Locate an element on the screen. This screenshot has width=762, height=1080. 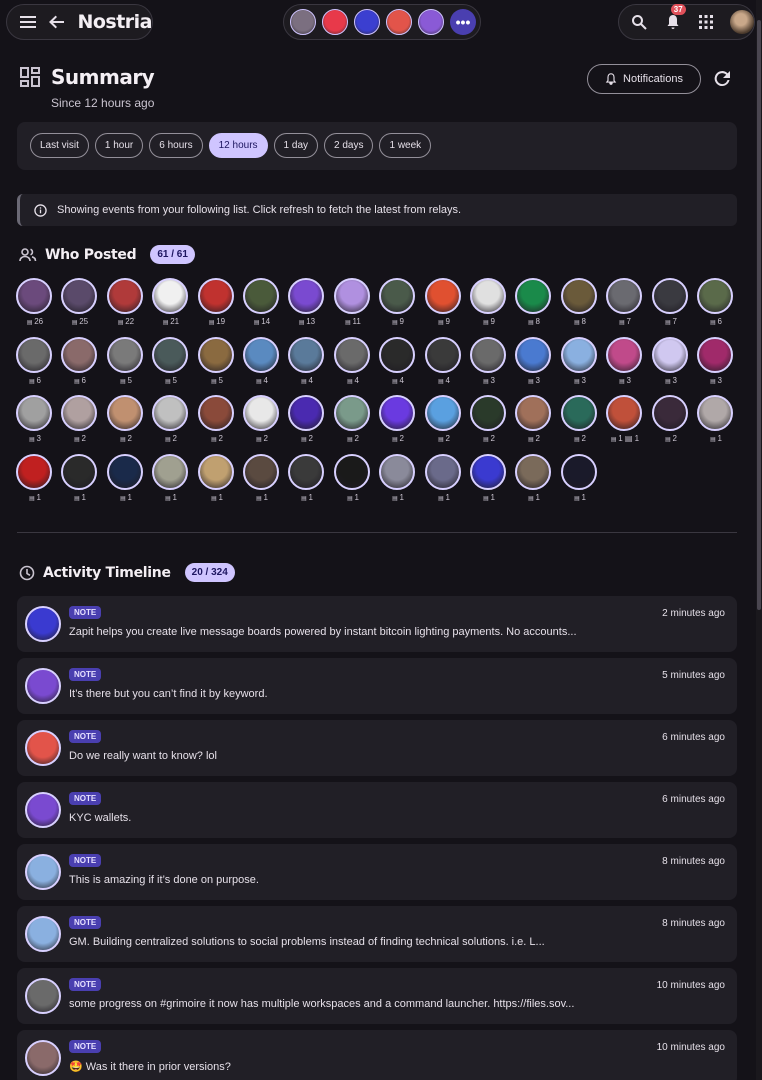
poster-avatar-item: 9 is located at coordinates (489, 305).